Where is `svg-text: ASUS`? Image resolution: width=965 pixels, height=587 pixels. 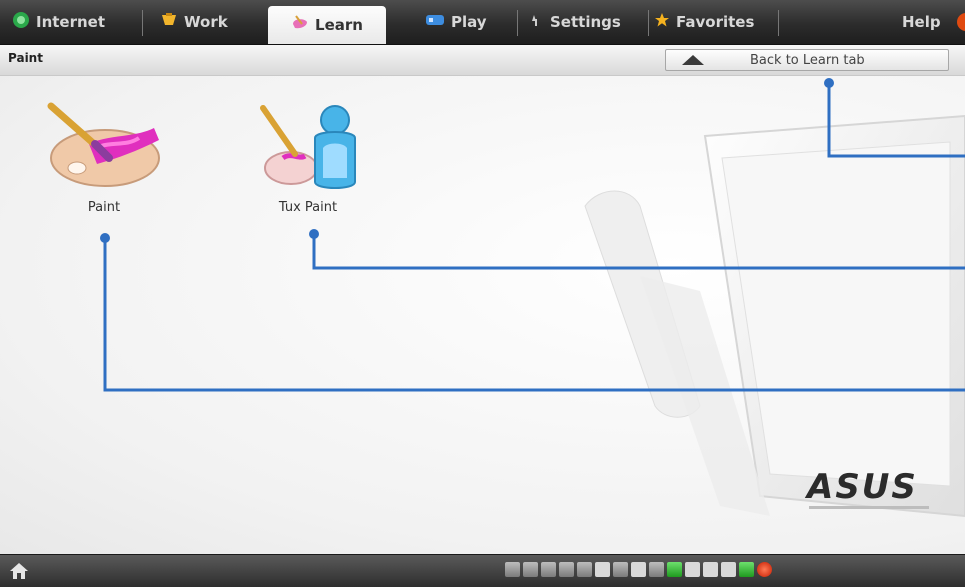
svg-text: ASUS is located at coordinates (861, 487).